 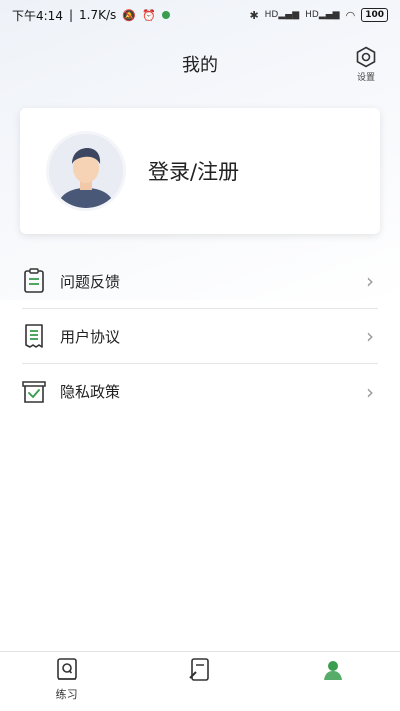 What do you see at coordinates (66, 681) in the screenshot?
I see `tab-practice: 练习` at bounding box center [66, 681].